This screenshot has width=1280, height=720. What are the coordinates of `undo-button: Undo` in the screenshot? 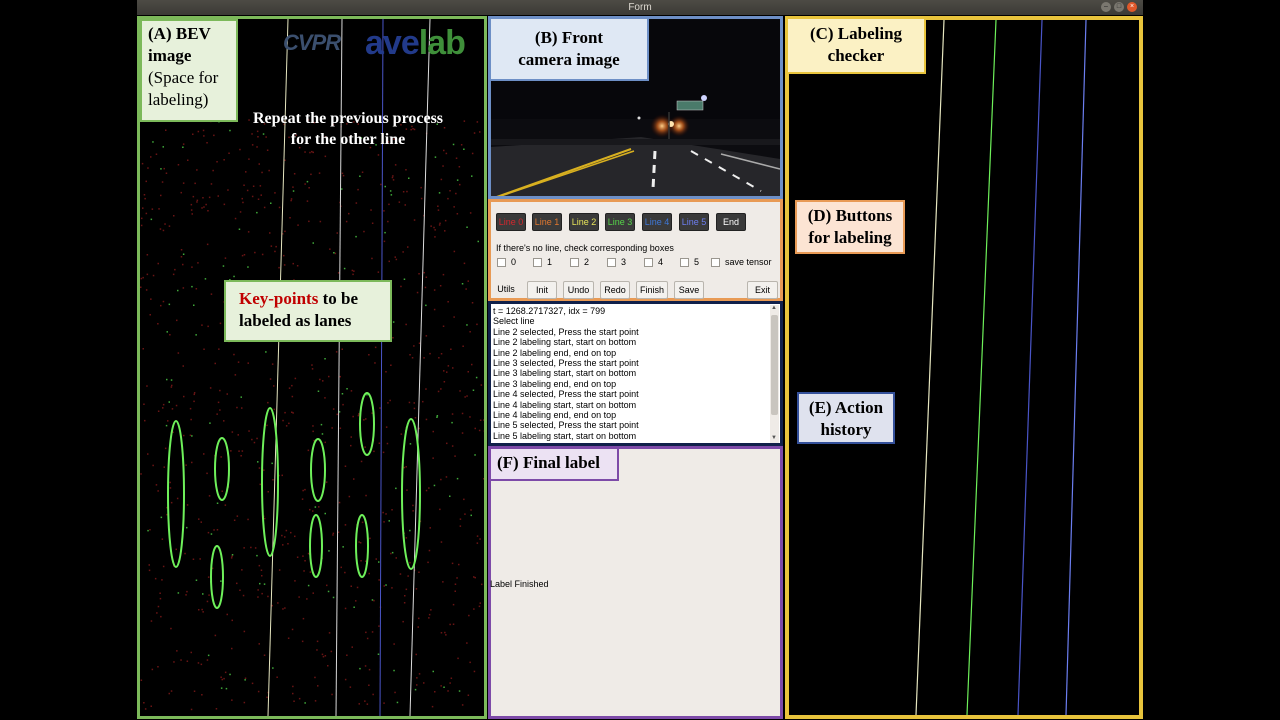 It's located at (578, 290).